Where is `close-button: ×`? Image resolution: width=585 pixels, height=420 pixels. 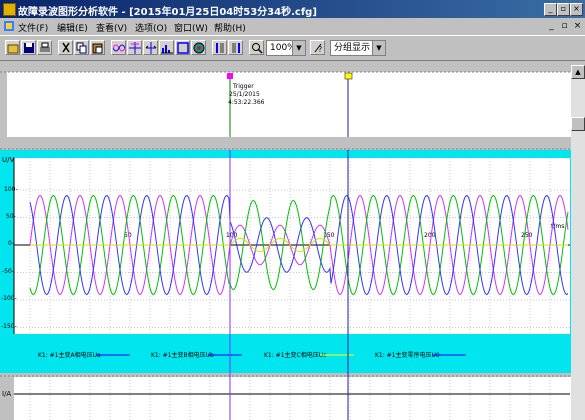
close-button: × is located at coordinates (576, 9).